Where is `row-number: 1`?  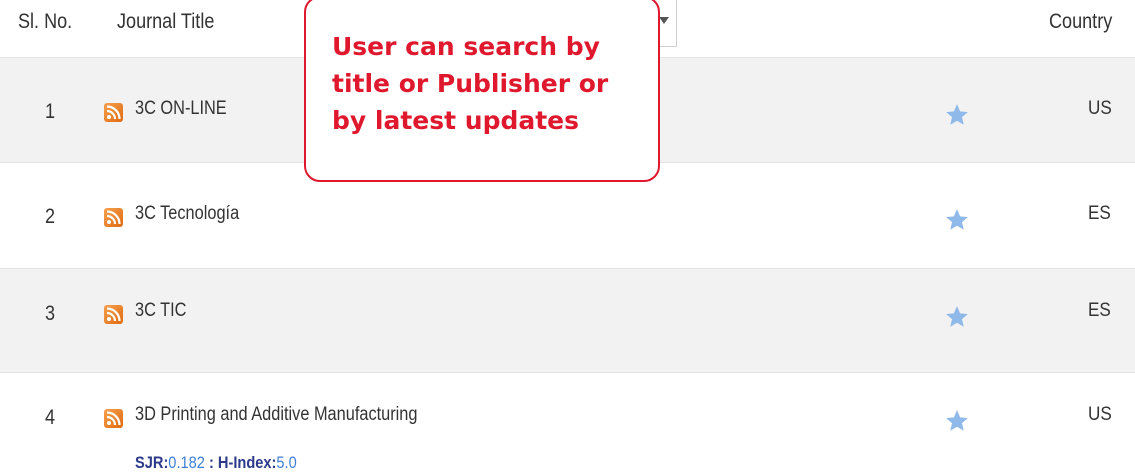
row-number: 1 is located at coordinates (50, 111).